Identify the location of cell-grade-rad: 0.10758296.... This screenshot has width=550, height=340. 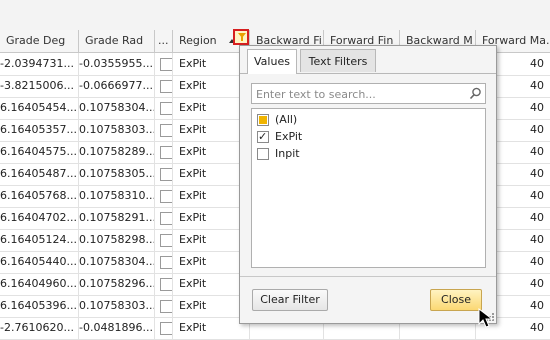
(117, 284).